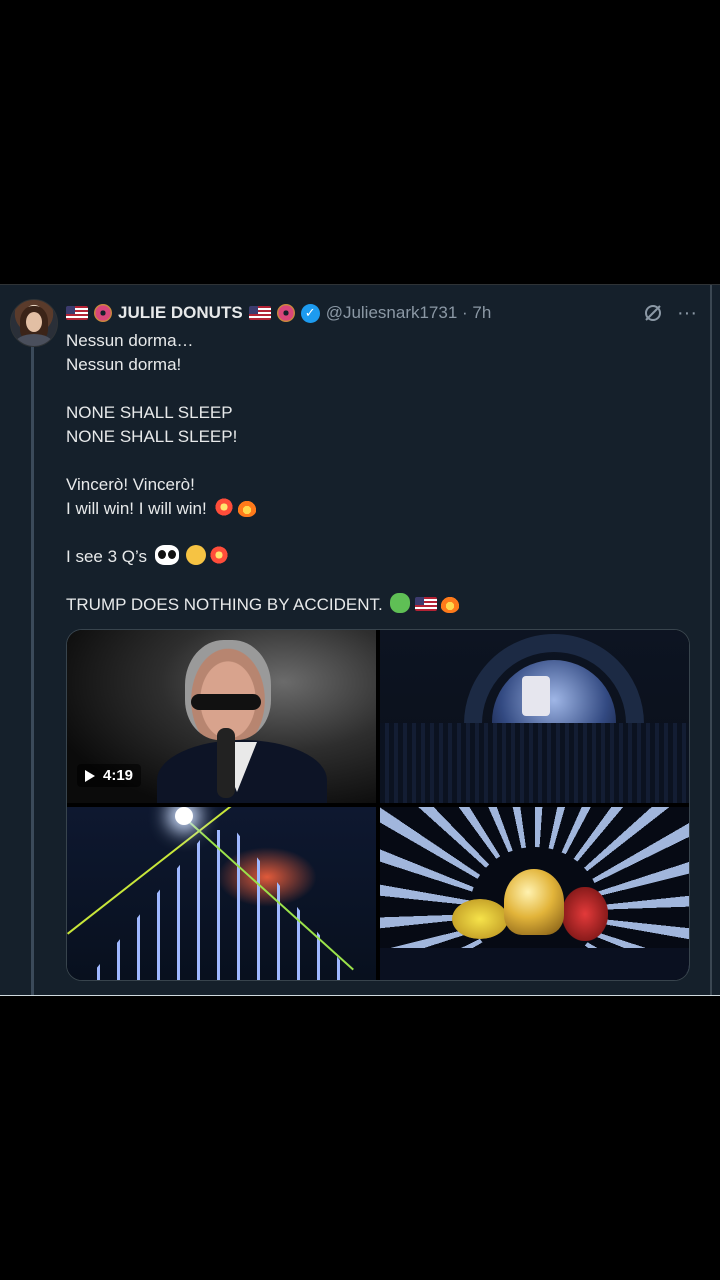 Image resolution: width=720 pixels, height=1280 pixels. I want to click on more-icon: ···, so click(687, 313).